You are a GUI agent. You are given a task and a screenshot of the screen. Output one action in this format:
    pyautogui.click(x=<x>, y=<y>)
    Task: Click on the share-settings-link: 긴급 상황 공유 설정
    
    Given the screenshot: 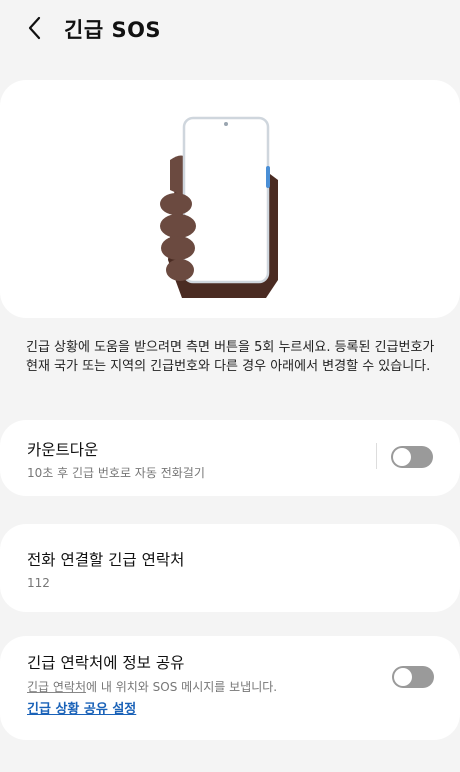 What is the action you would take?
    pyautogui.click(x=81, y=707)
    